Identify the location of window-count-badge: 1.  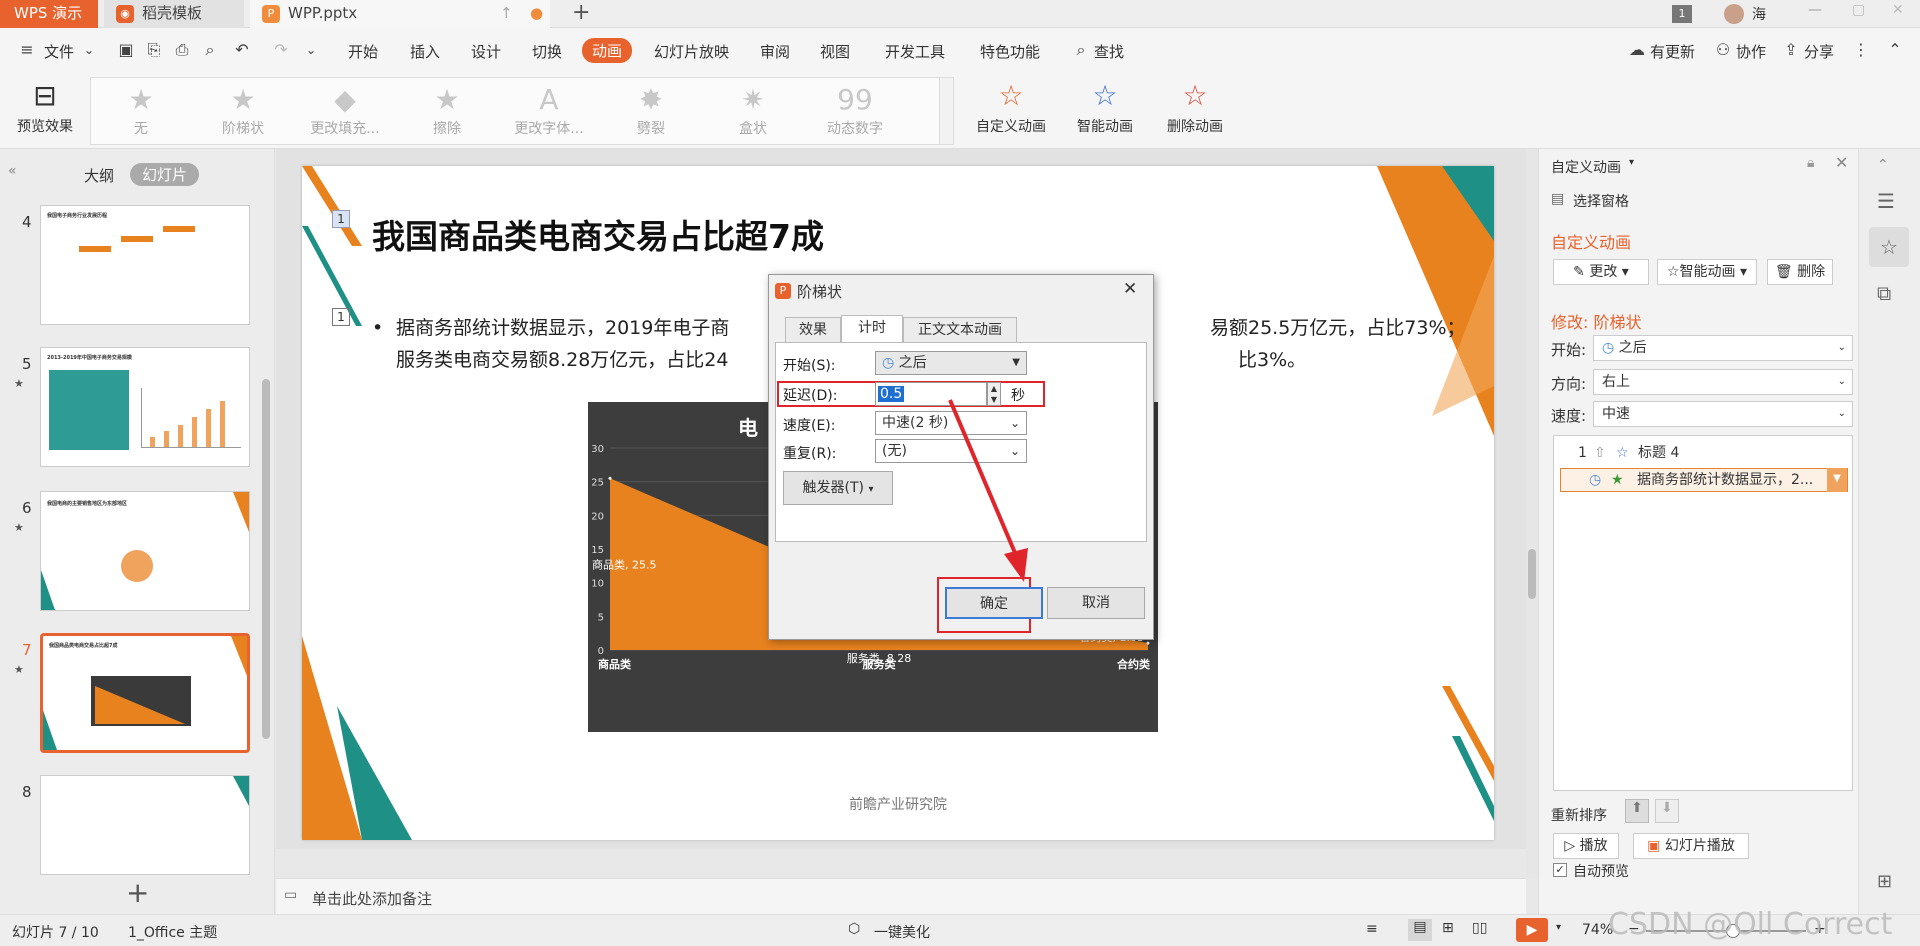
(1682, 14).